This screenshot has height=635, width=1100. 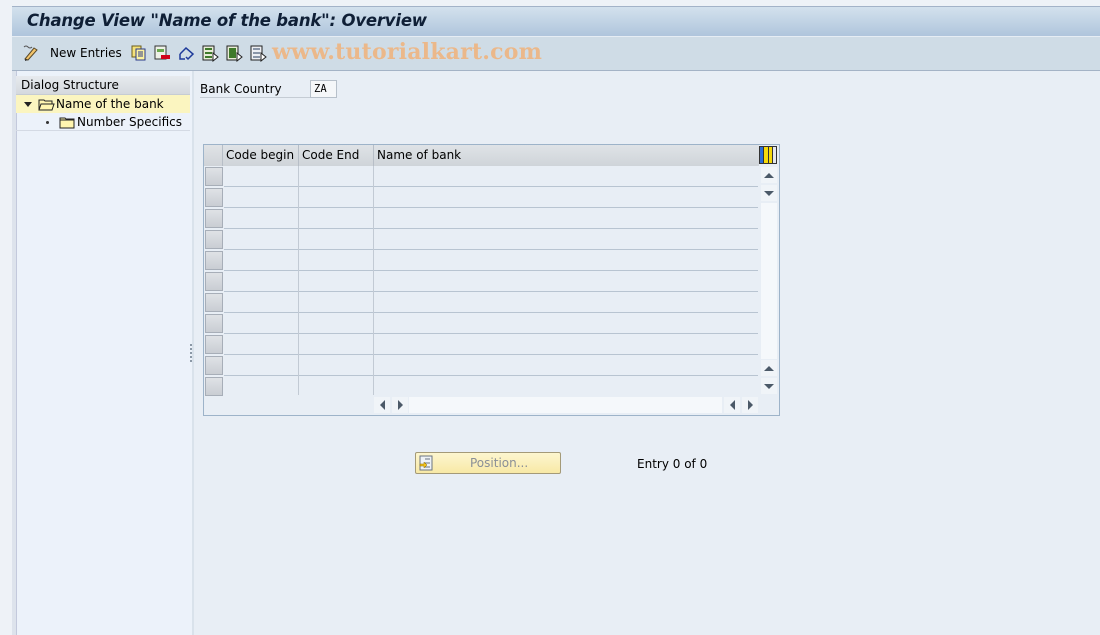 I want to click on undo-change-icon, so click(x=187, y=53).